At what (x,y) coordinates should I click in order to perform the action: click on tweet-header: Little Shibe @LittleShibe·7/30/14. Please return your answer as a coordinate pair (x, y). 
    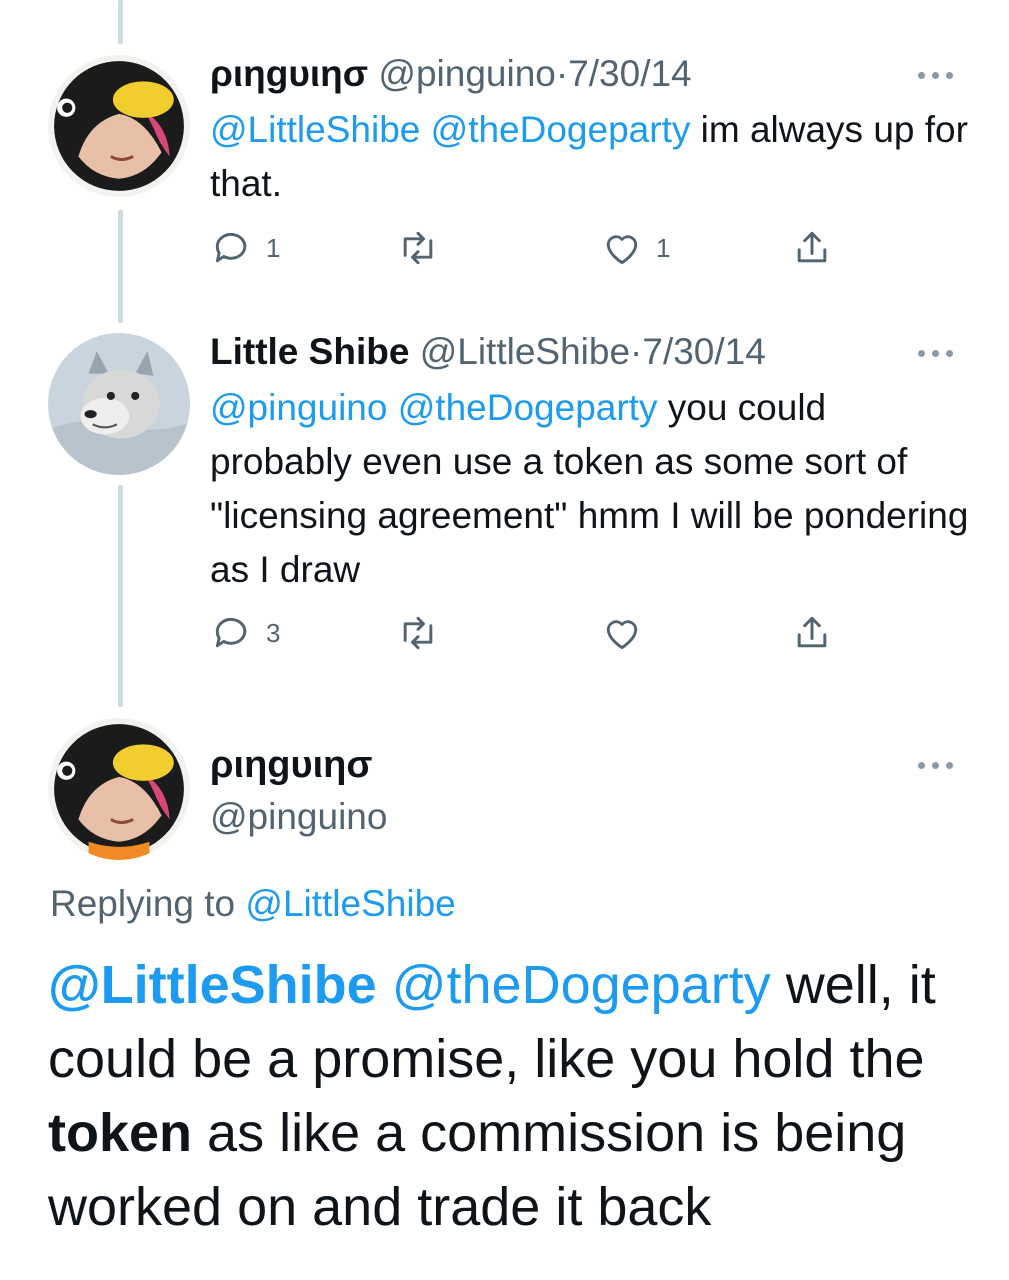
    Looking at the image, I should click on (488, 352).